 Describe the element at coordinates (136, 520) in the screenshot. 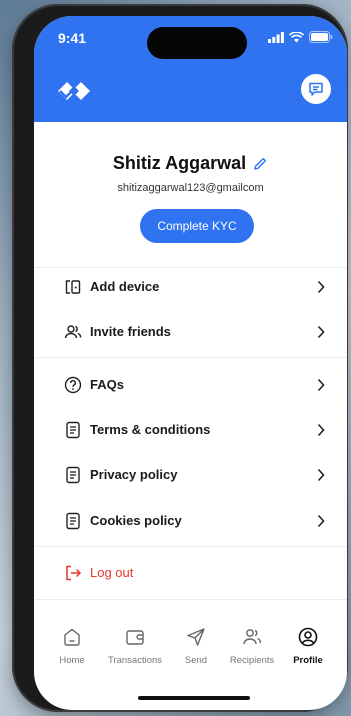

I see `menu-item-label: Cookies policy` at that location.